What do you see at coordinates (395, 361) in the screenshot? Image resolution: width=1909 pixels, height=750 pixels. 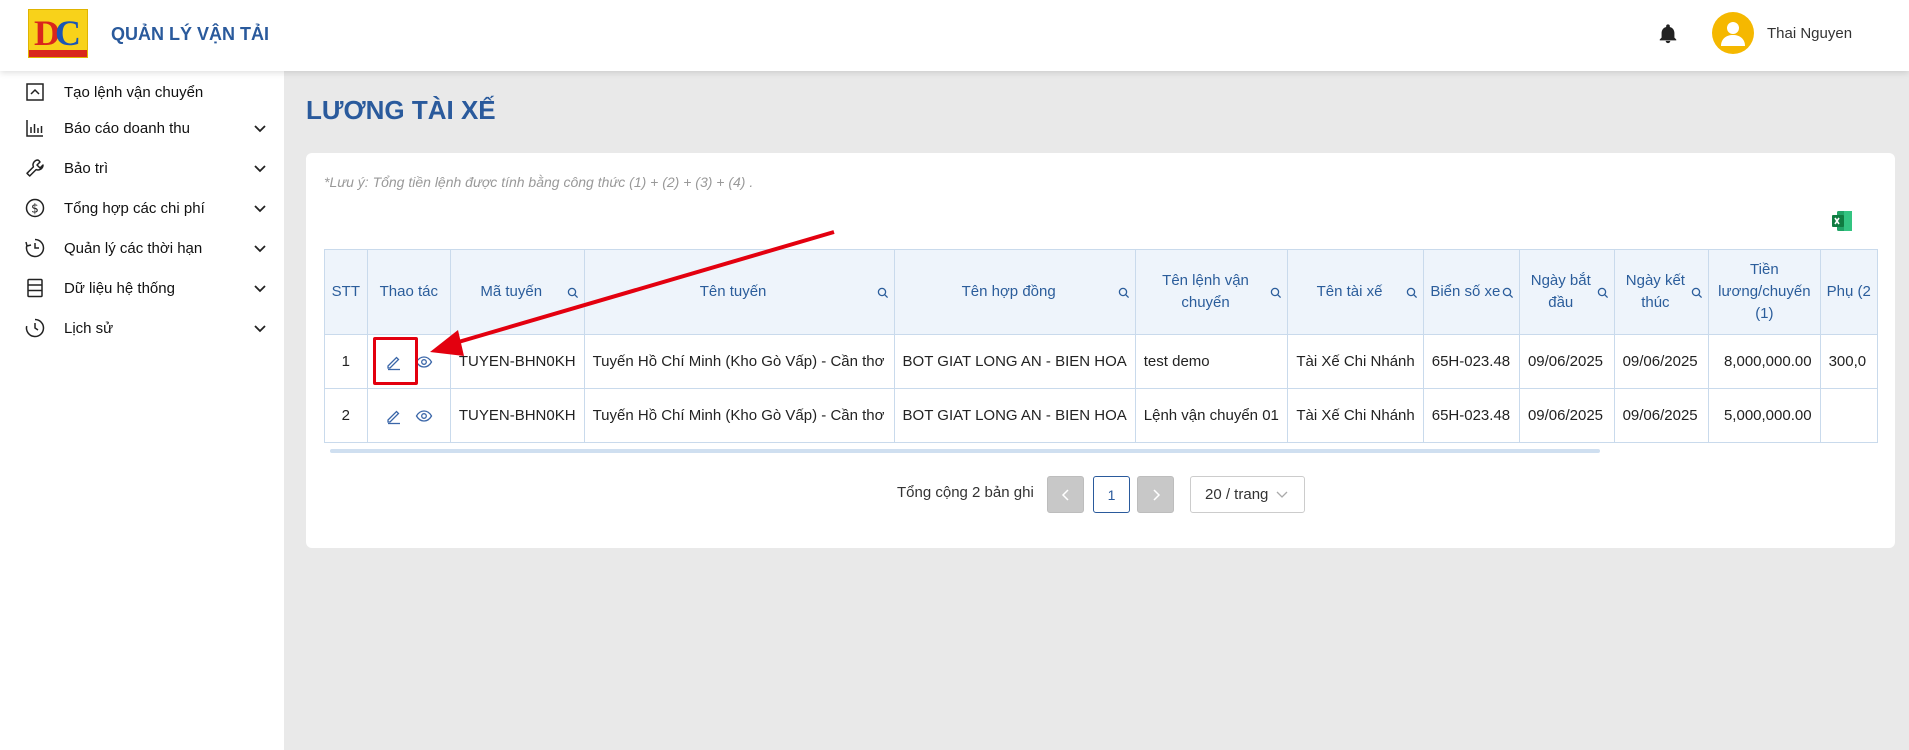 I see `annotation-highlight-box` at bounding box center [395, 361].